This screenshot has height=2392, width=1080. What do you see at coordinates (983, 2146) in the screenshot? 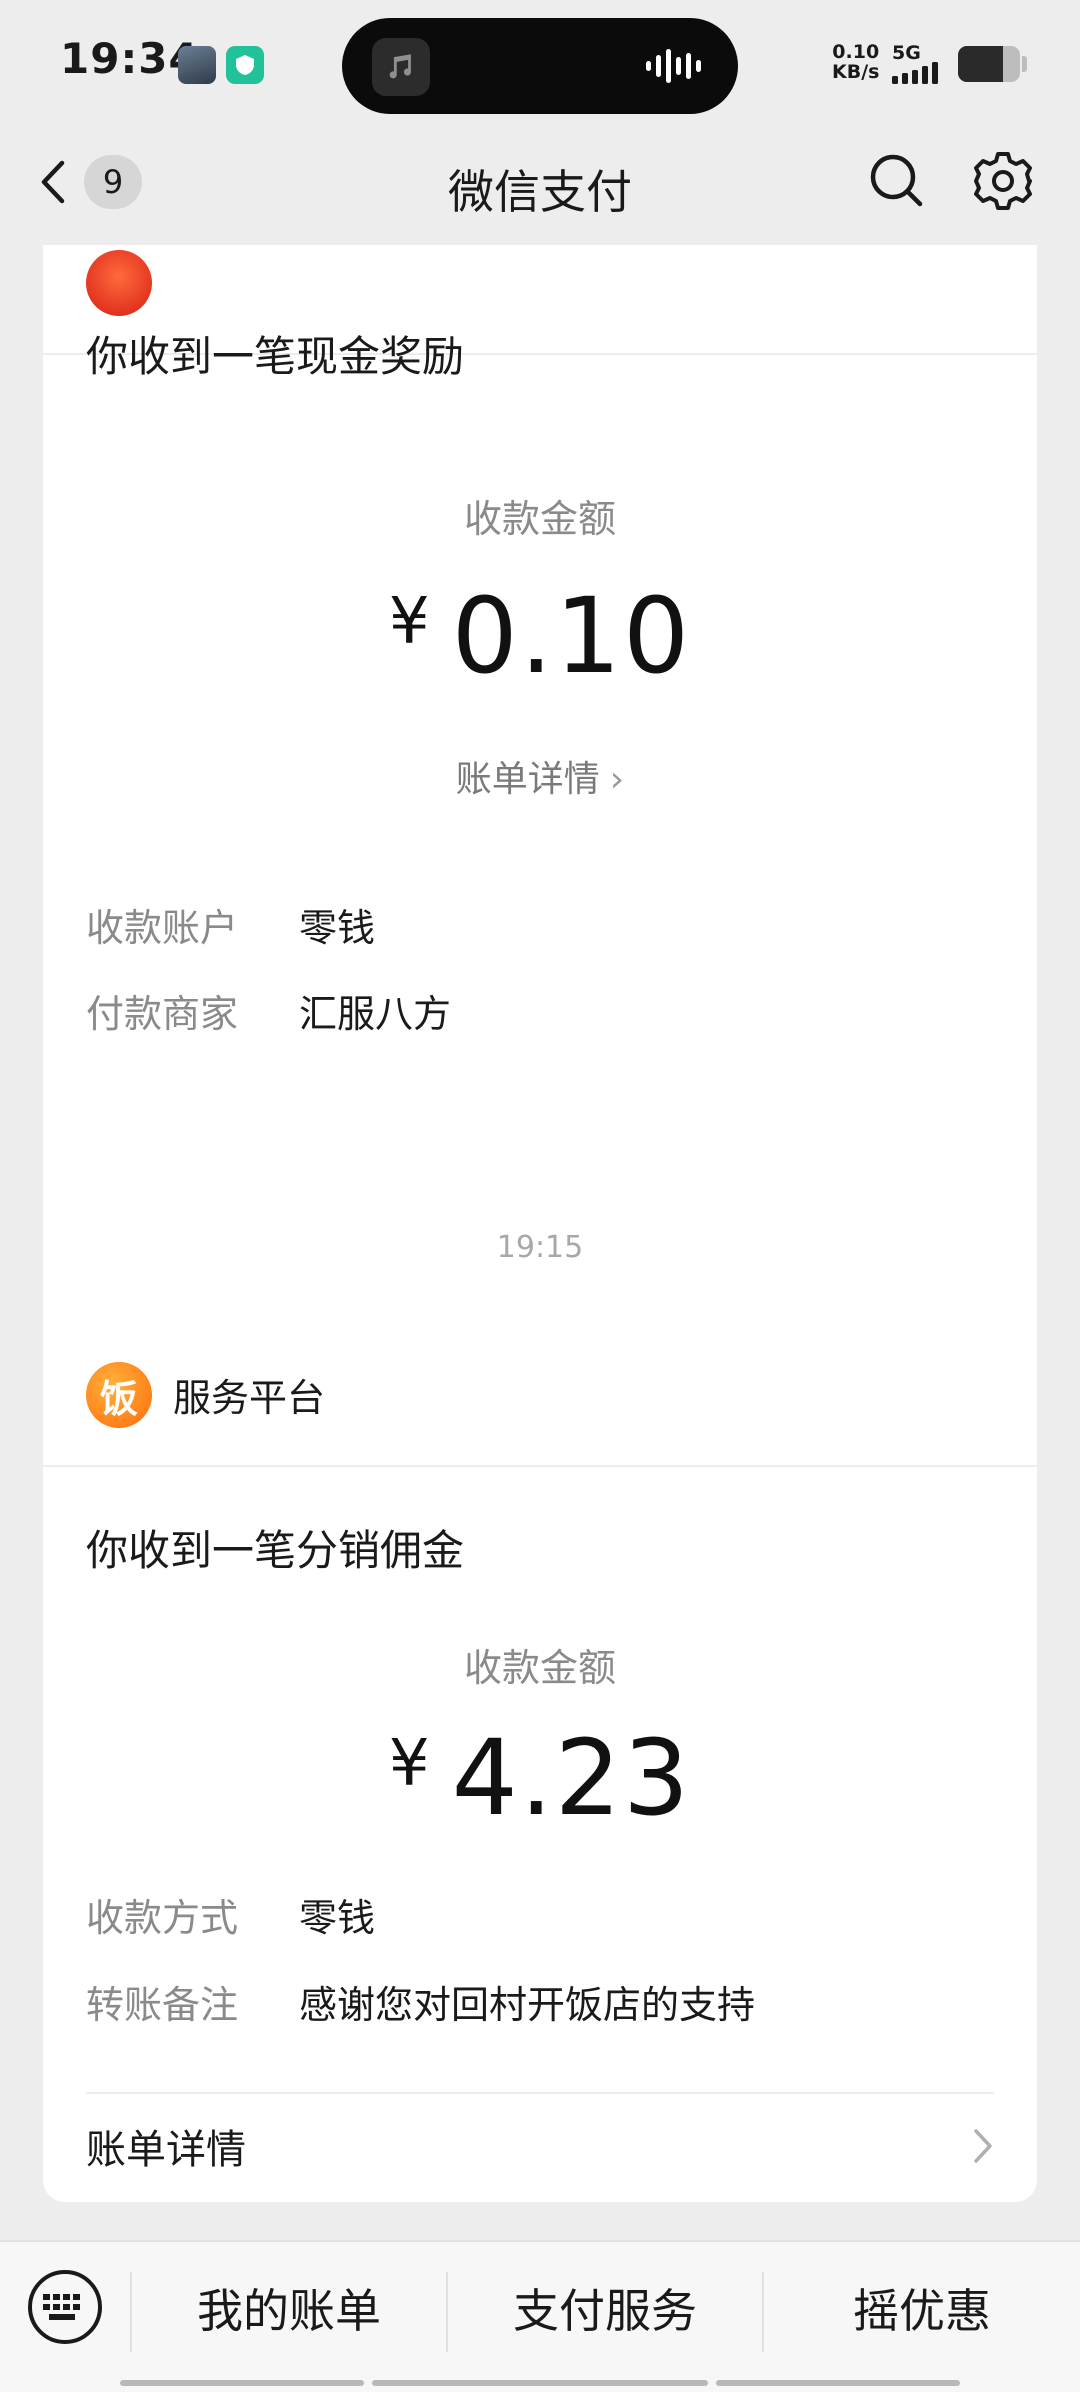
I see `chevron-right-icon` at bounding box center [983, 2146].